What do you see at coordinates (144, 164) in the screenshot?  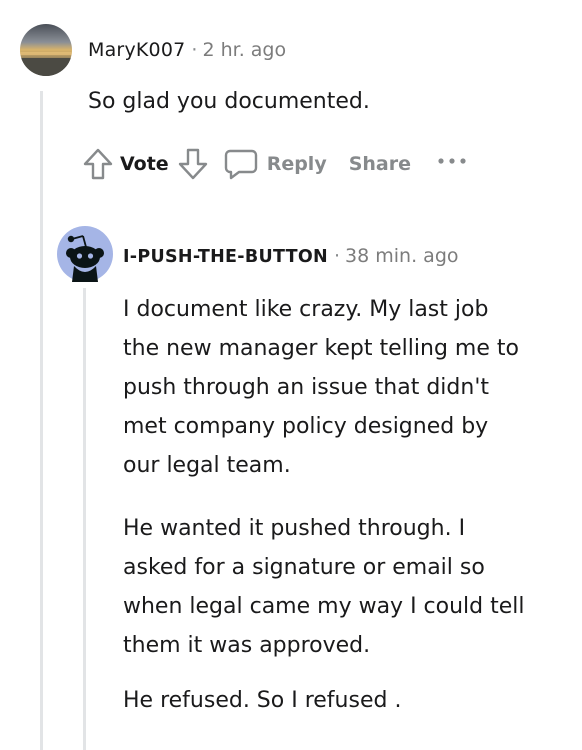 I see `vote-count-label: Vote` at bounding box center [144, 164].